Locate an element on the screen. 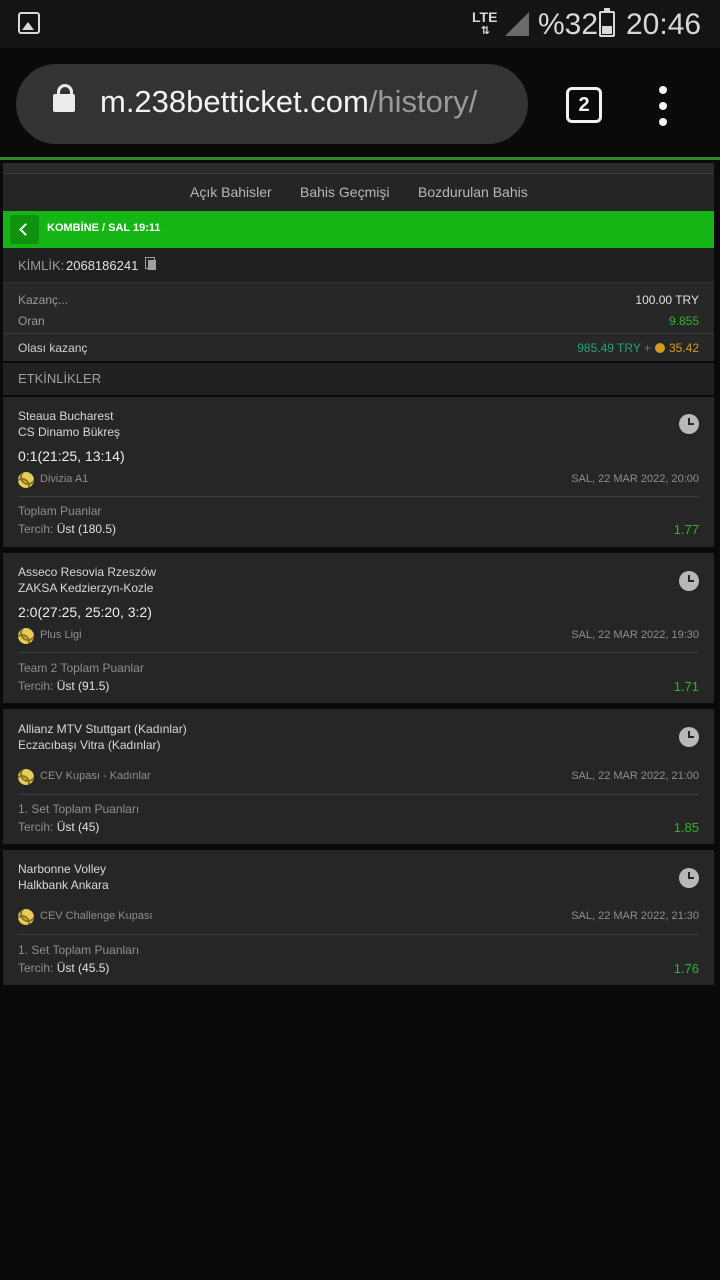  url-host: m.238betticket.com is located at coordinates (234, 101).